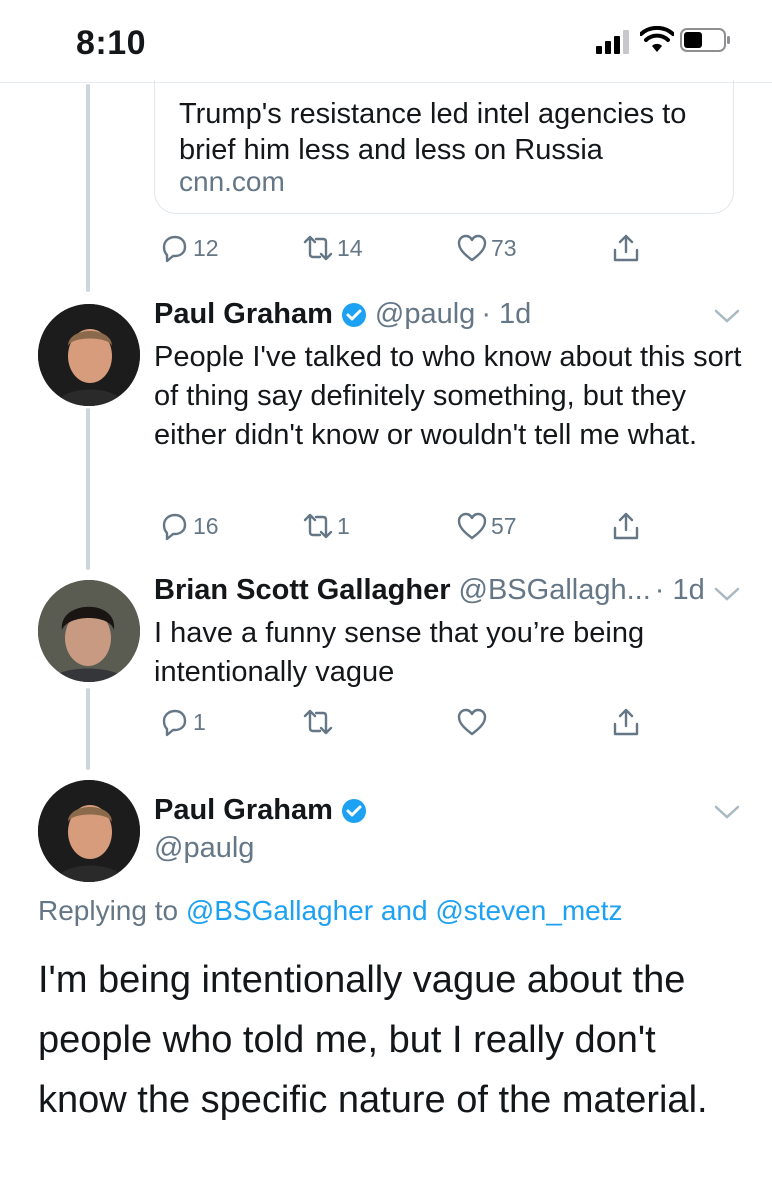 The image size is (772, 1200). What do you see at coordinates (386, 41) in the screenshot?
I see `status-bar: 8:10` at bounding box center [386, 41].